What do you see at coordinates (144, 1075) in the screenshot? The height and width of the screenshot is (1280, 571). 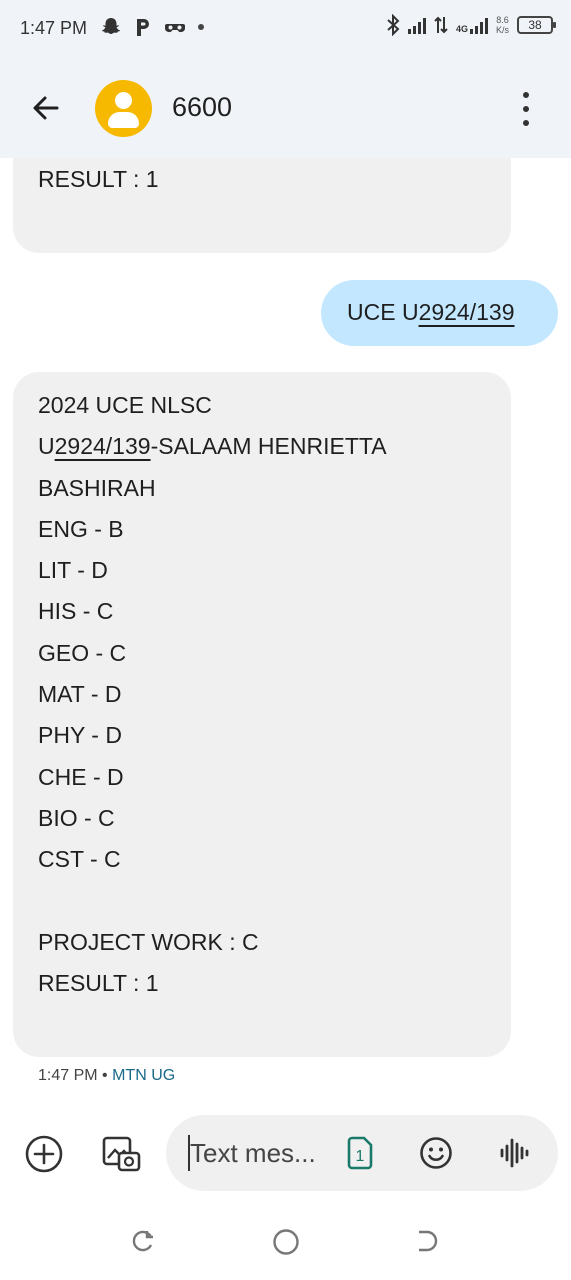 I see `carrier-label: MTN UG` at bounding box center [144, 1075].